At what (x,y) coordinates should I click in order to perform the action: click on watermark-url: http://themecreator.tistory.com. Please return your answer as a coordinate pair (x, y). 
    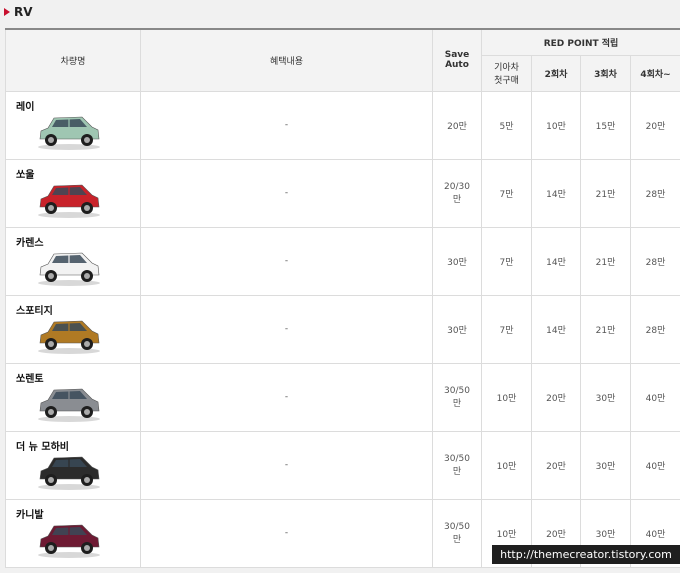
    Looking at the image, I should click on (586, 554).